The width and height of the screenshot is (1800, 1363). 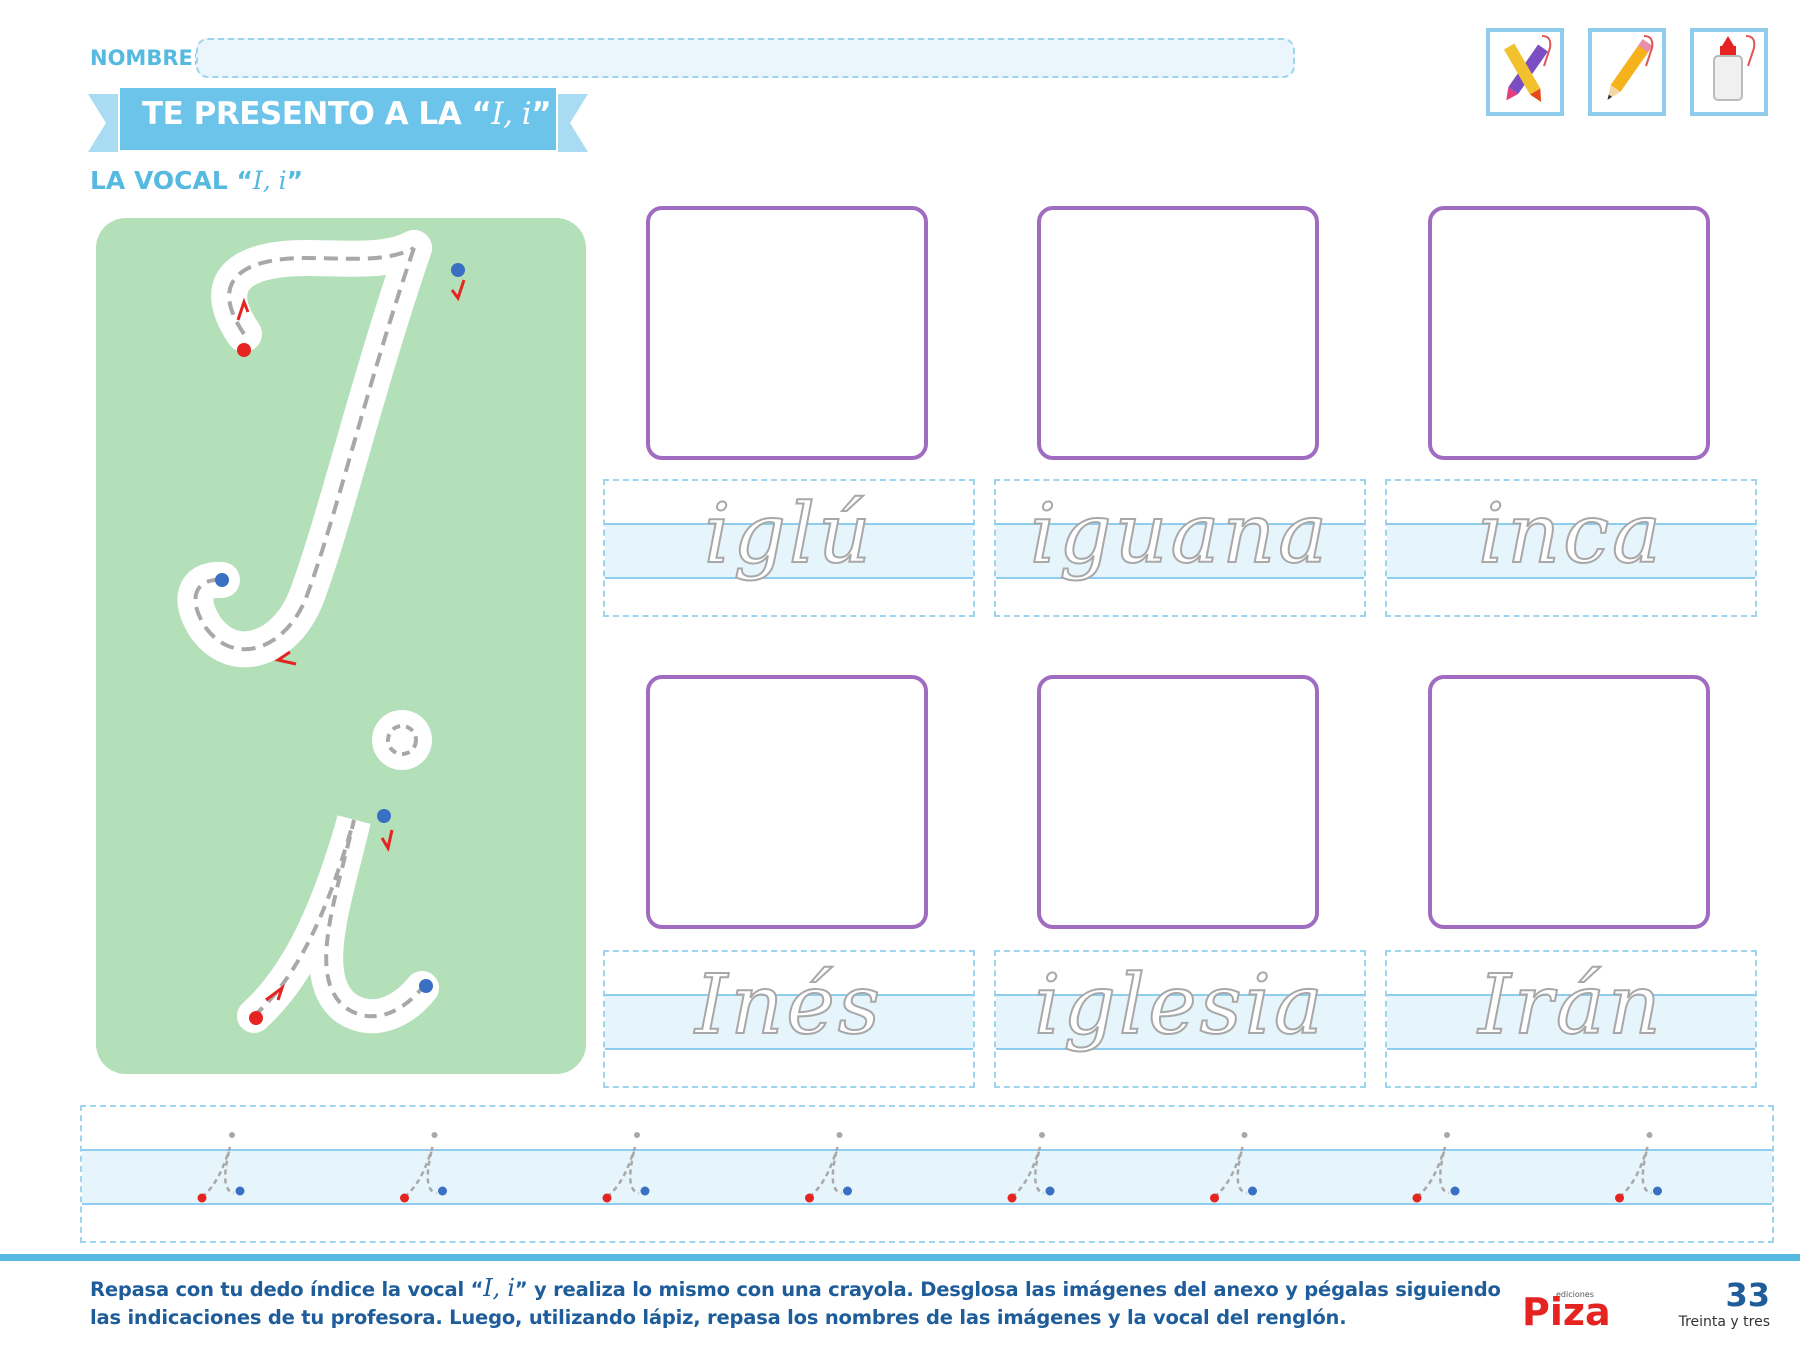 What do you see at coordinates (146, 58) in the screenshot?
I see `name-label: NOMBRE:` at bounding box center [146, 58].